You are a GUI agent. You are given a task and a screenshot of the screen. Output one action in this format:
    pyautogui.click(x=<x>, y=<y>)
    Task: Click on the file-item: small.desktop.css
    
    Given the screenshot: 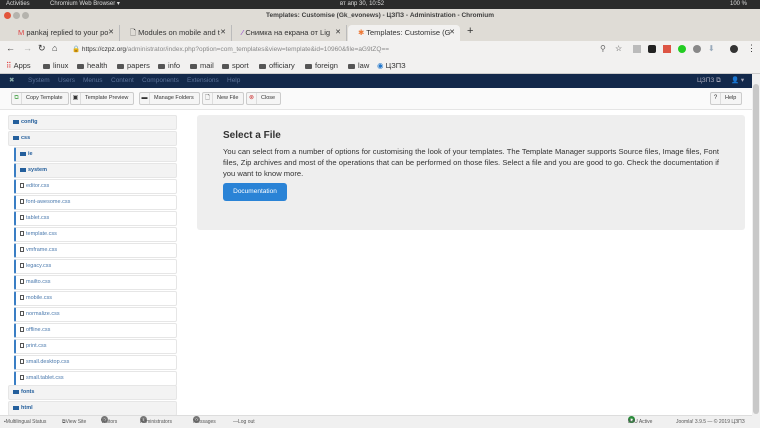 What is the action you would take?
    pyautogui.click(x=95, y=362)
    